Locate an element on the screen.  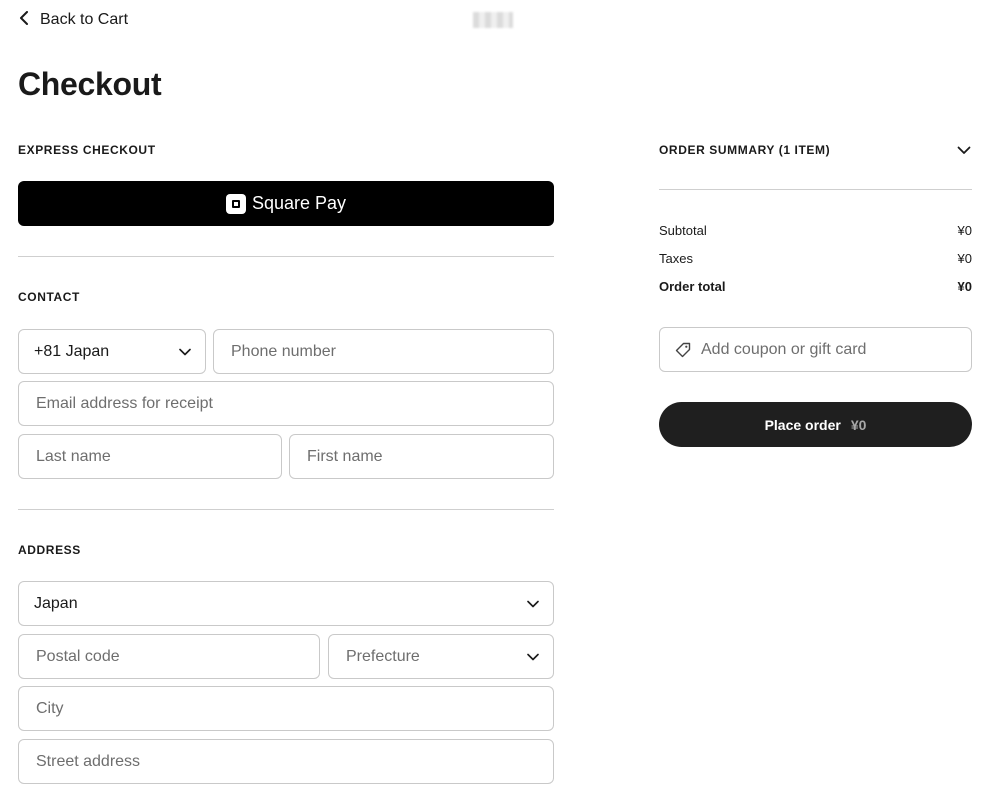
address-heading: ADDRESS is located at coordinates (49, 550).